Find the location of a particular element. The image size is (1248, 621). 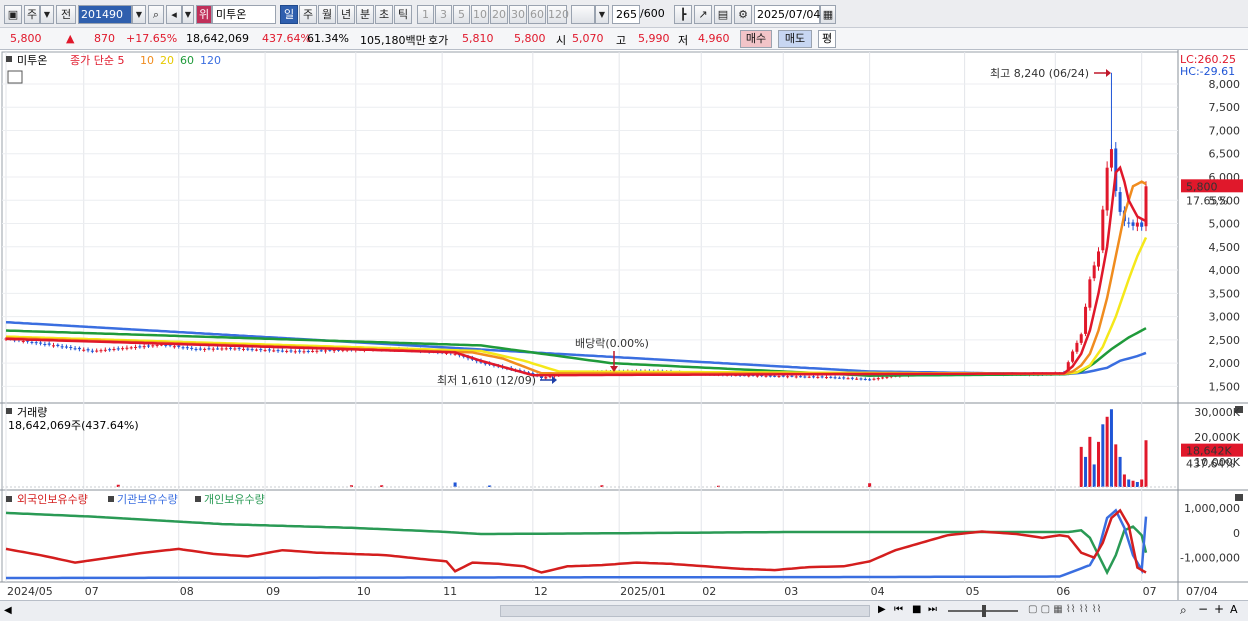

bid-price-1: 5,810 is located at coordinates (478, 38).